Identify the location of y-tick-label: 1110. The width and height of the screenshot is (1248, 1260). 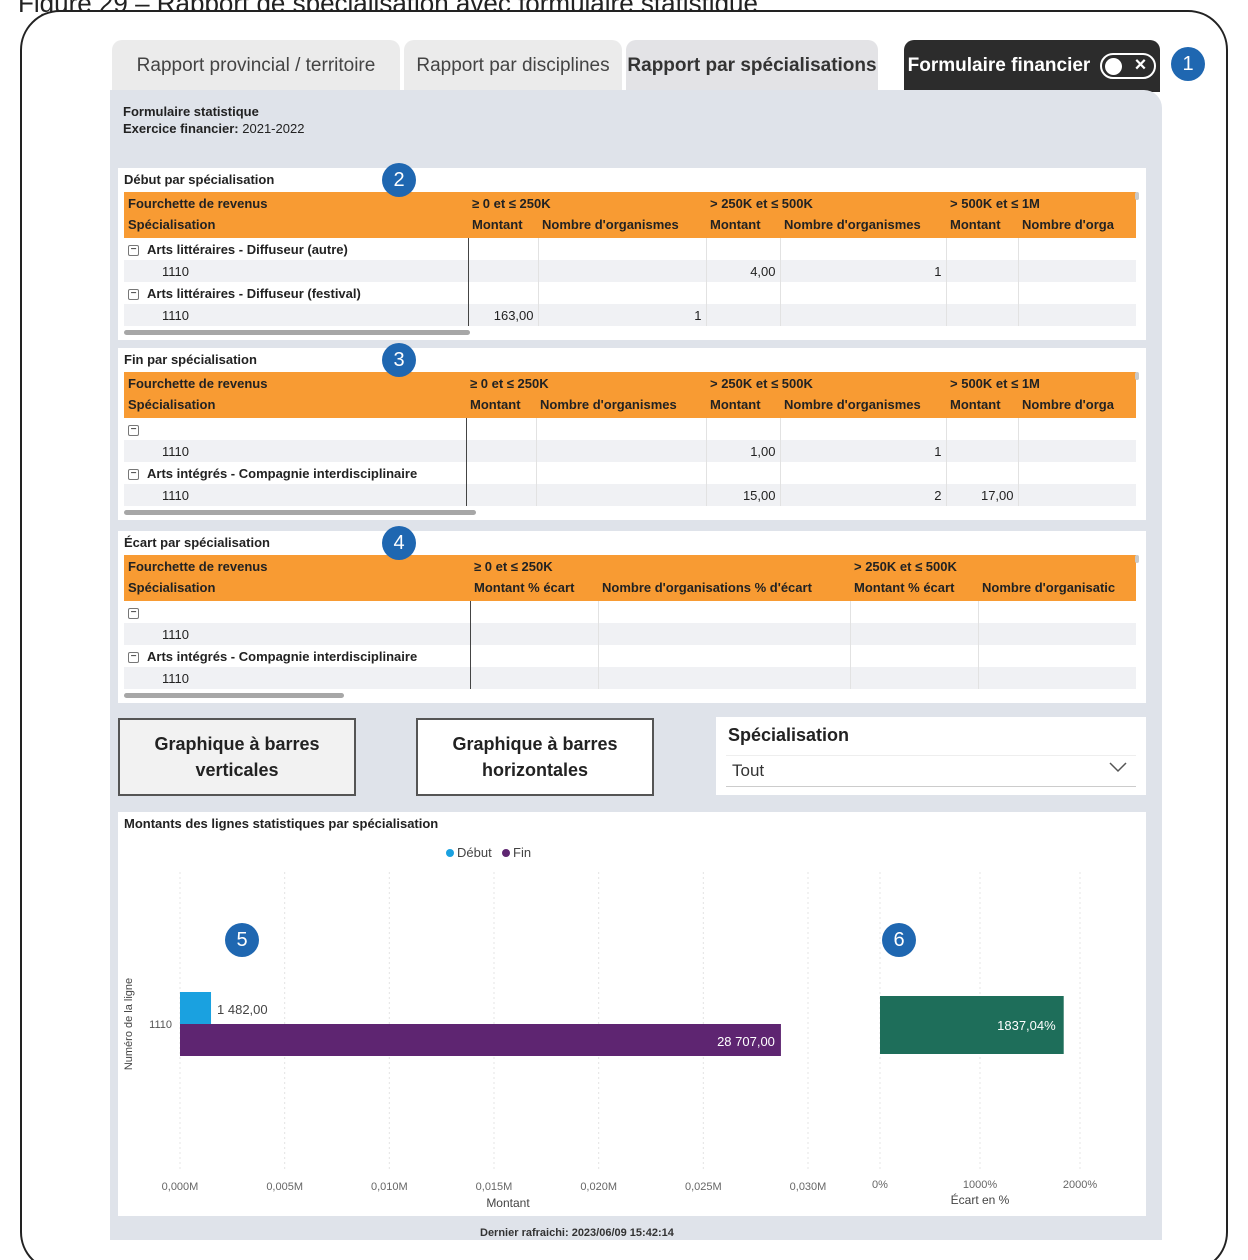
(160, 1025).